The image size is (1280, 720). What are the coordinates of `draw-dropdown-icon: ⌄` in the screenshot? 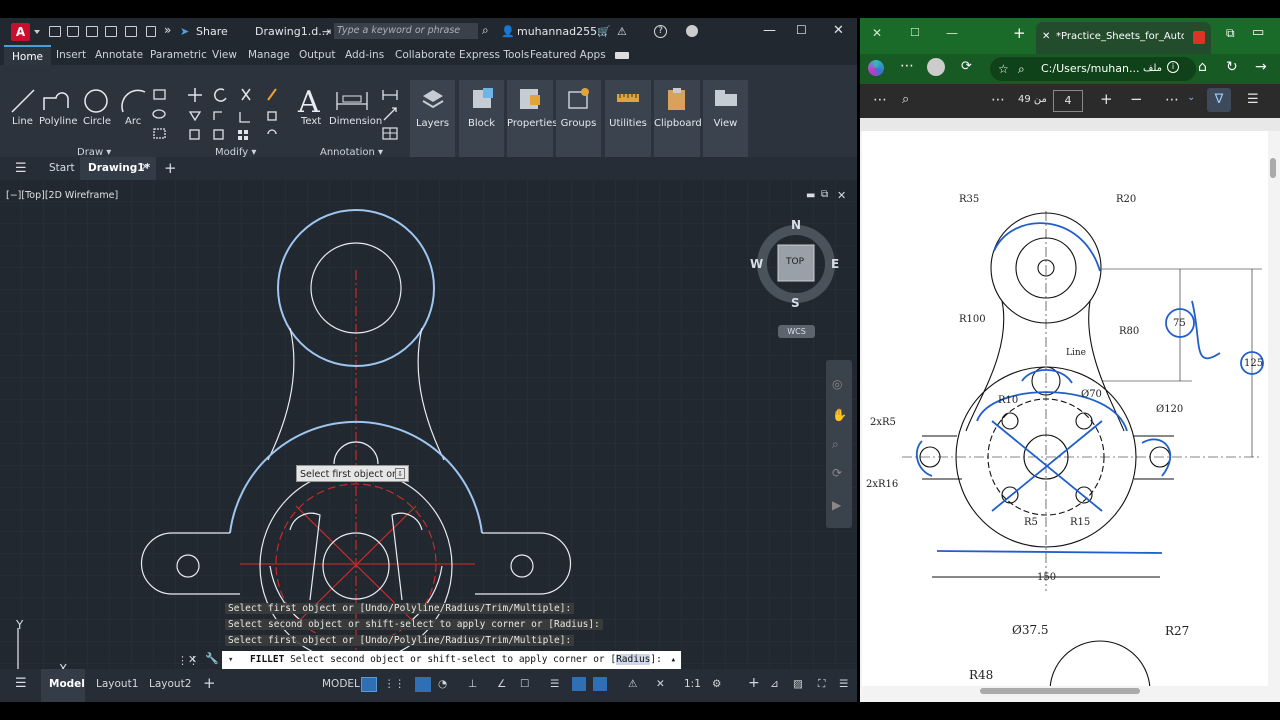 It's located at (1191, 97).